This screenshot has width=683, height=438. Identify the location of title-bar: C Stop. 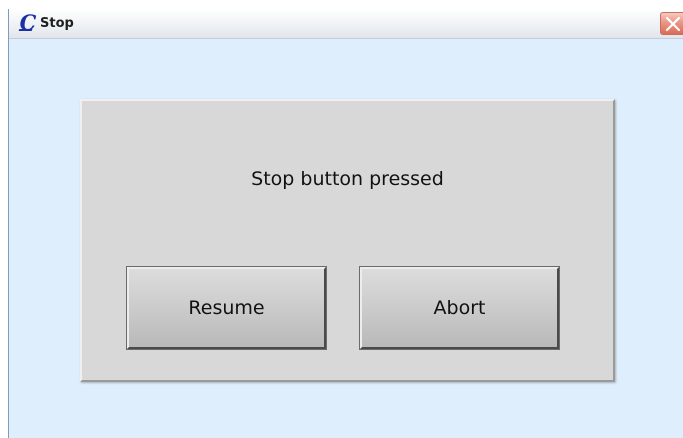
(346, 24).